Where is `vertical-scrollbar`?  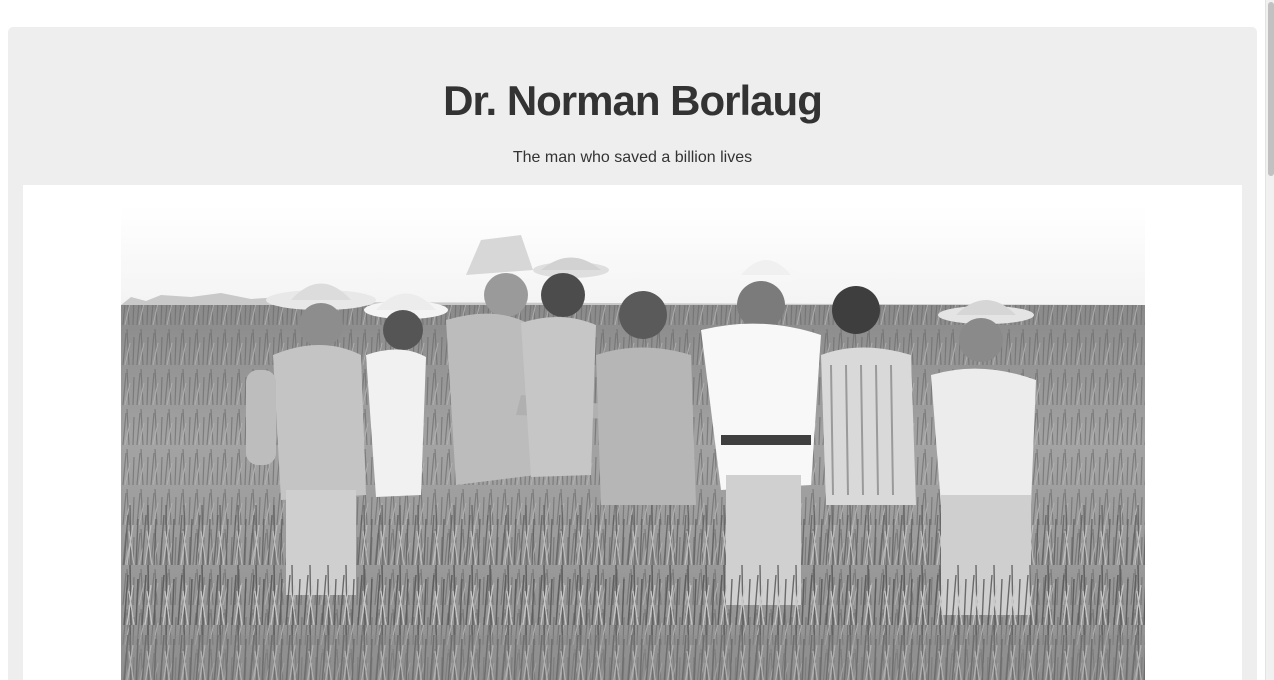 vertical-scrollbar is located at coordinates (1269, 340).